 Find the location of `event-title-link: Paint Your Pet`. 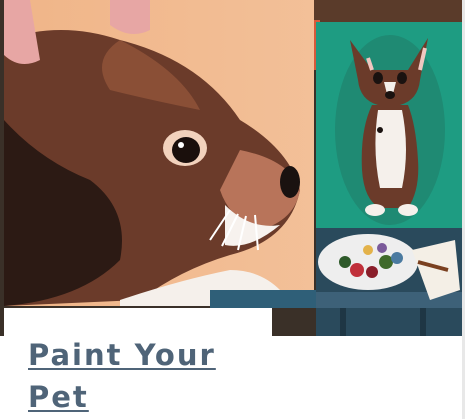

event-title-link: Paint Your Pet is located at coordinates (148, 376).